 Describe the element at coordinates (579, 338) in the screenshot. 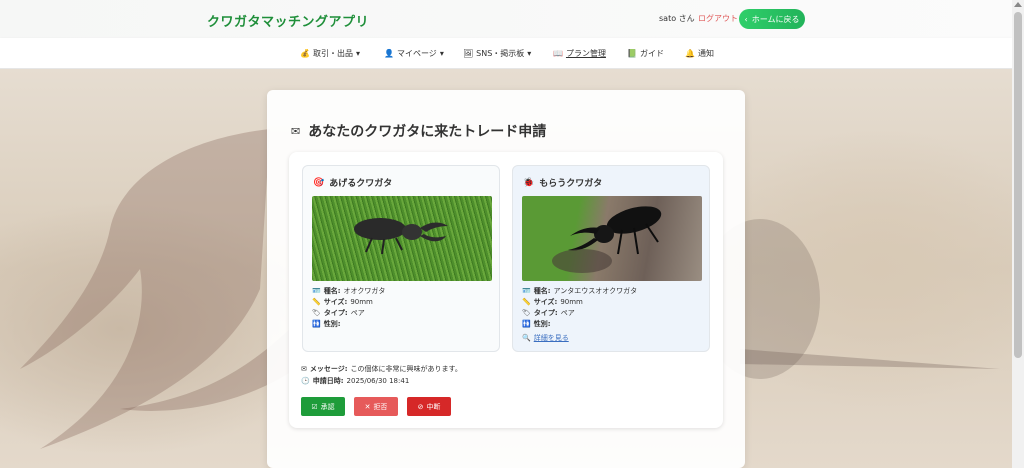

I see `detail-link-row: 🔍 詳細を見る` at that location.